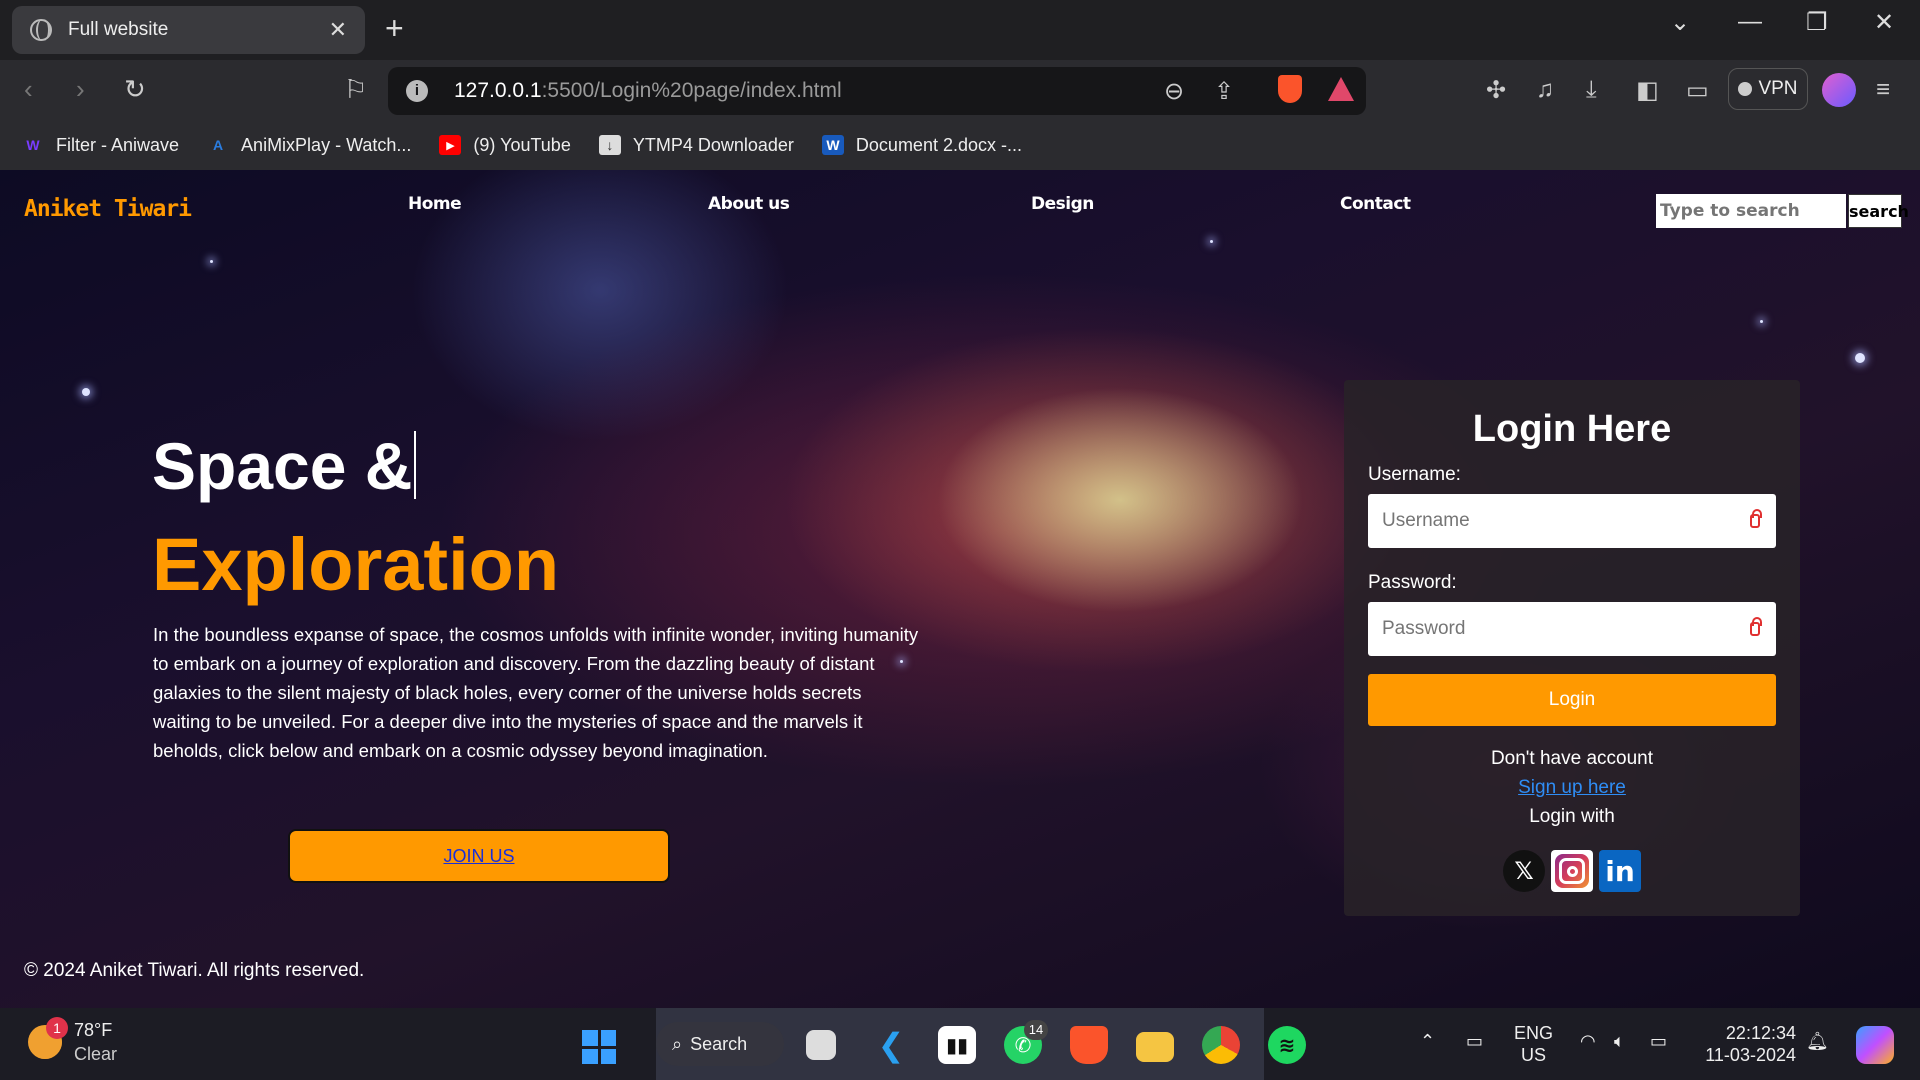 The image size is (1920, 1080). Describe the element at coordinates (749, 204) in the screenshot. I see `nav-about: About us` at that location.